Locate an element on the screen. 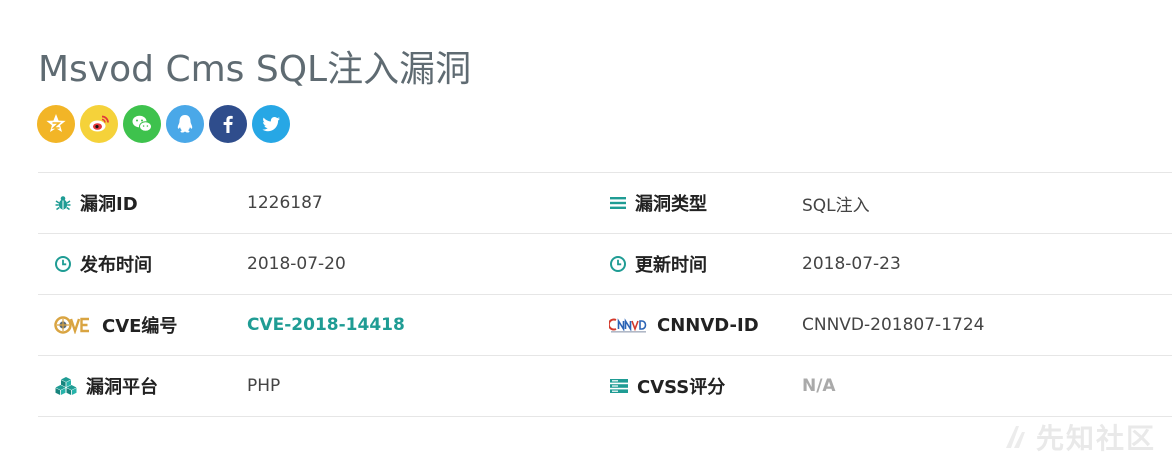 The width and height of the screenshot is (1172, 463). share-qzone-button is located at coordinates (56, 124).